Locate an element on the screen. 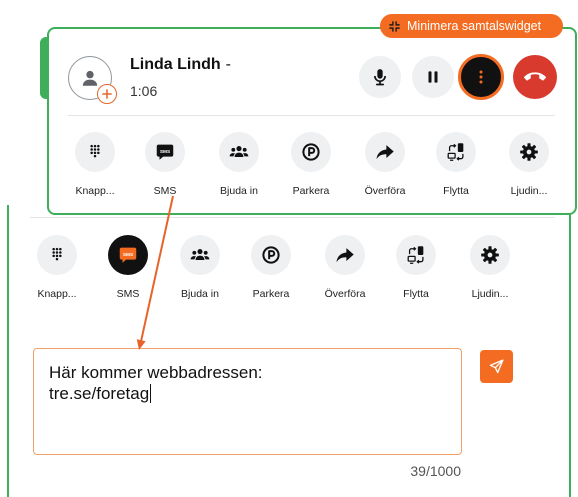 Image resolution: width=578 pixels, height=497 pixels. panel-divider is located at coordinates (292, 217).